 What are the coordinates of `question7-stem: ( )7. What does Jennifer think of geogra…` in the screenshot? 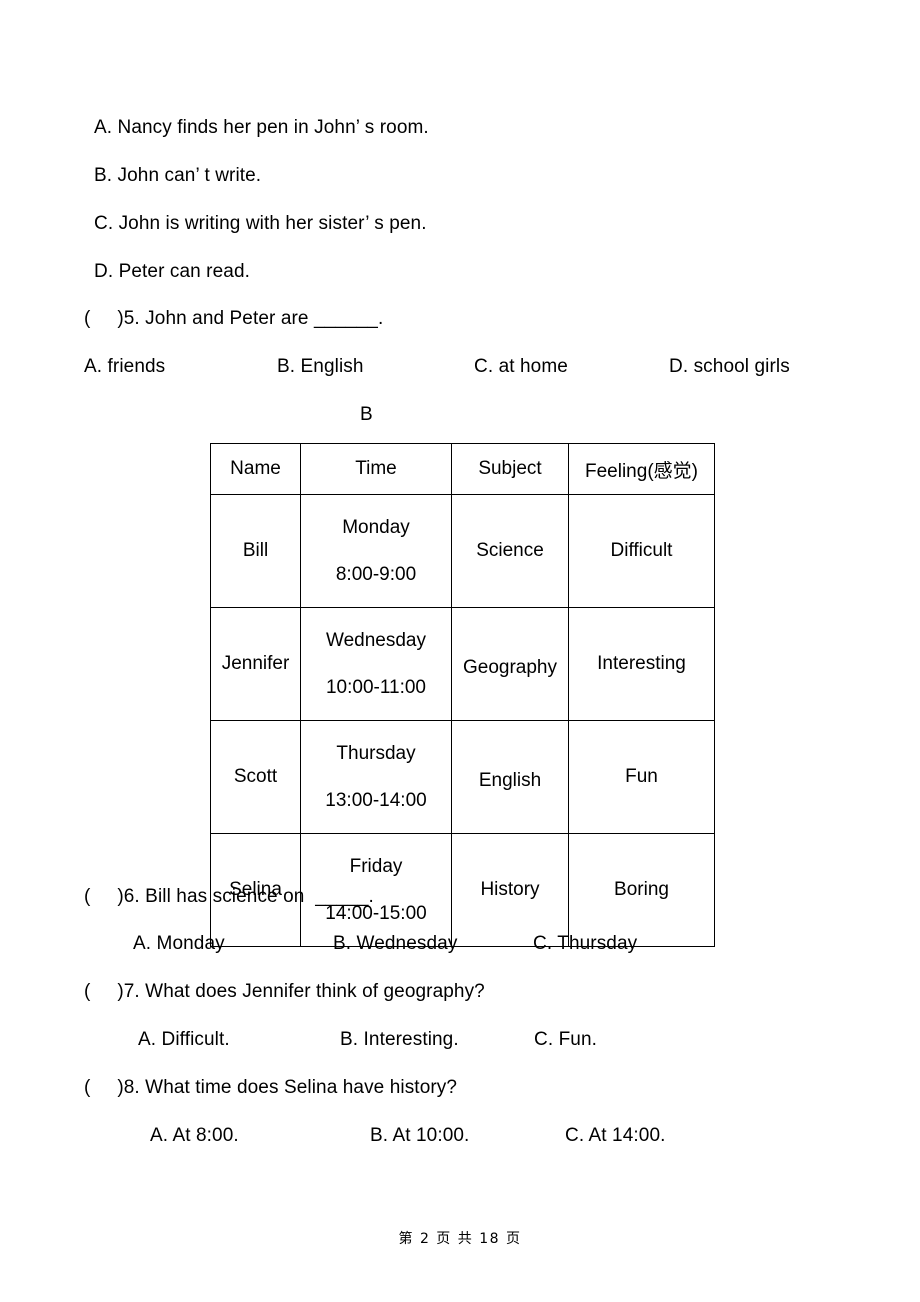 It's located at (284, 991).